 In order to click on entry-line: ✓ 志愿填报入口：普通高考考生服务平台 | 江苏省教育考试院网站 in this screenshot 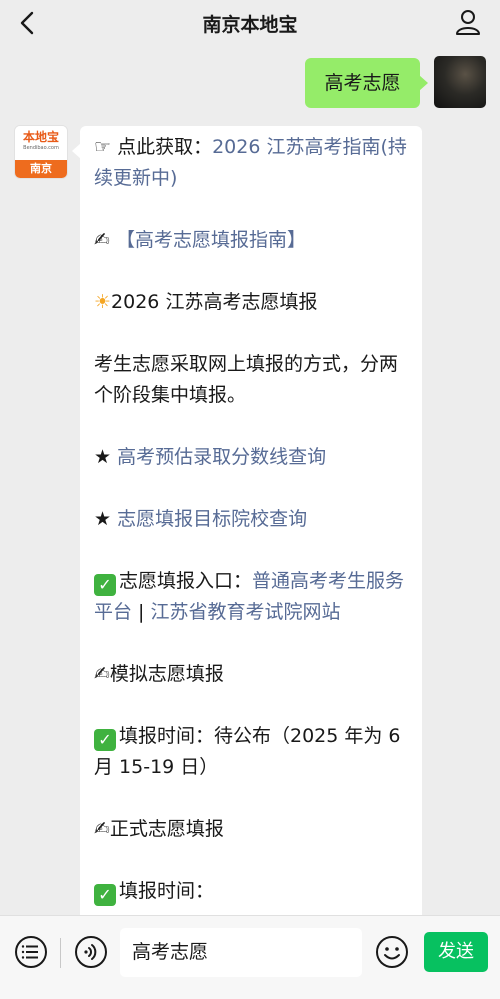, I will do `click(251, 597)`.